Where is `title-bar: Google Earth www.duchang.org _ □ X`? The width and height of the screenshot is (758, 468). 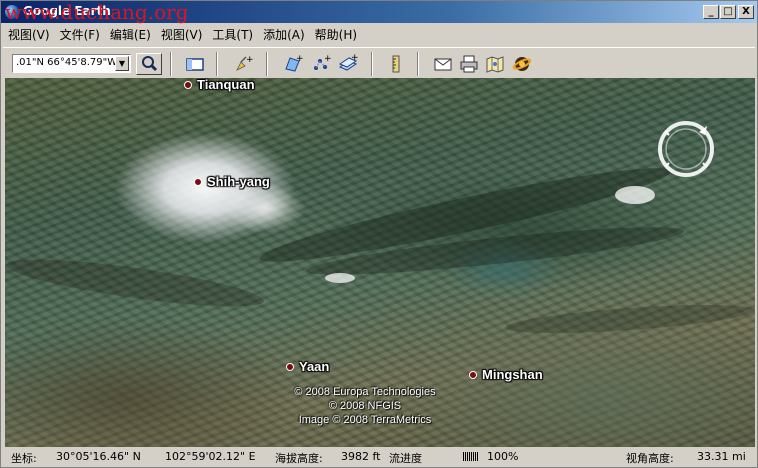
title-bar: Google Earth www.duchang.org _ □ X is located at coordinates (379, 12).